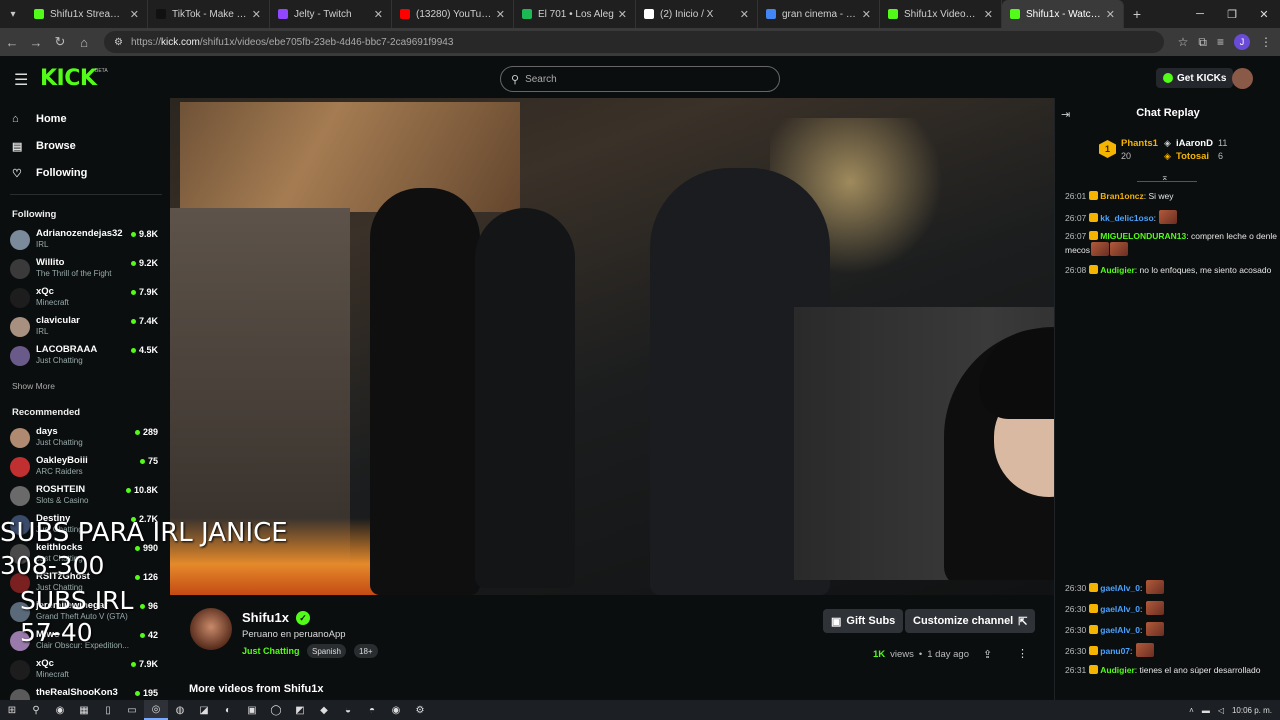 The height and width of the screenshot is (720, 1280). Describe the element at coordinates (39, 119) in the screenshot. I see `nav-home: ⌂ Home` at that location.